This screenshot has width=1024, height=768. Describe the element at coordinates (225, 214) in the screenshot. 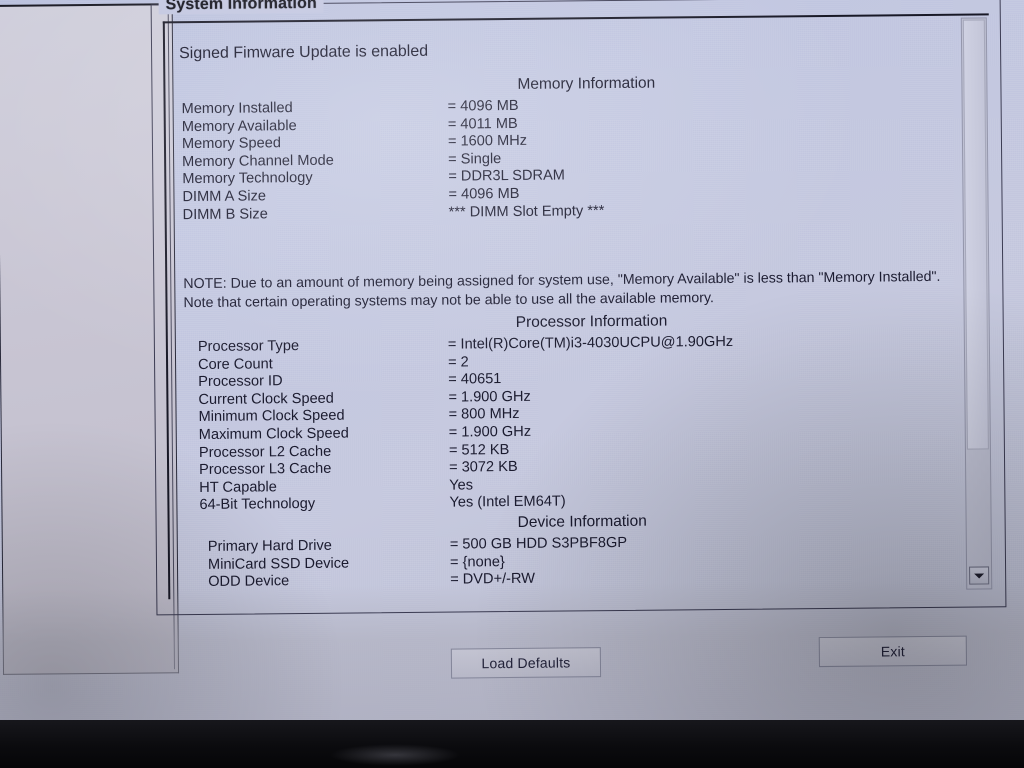

I see `info-row-label: DIMM B Size` at that location.